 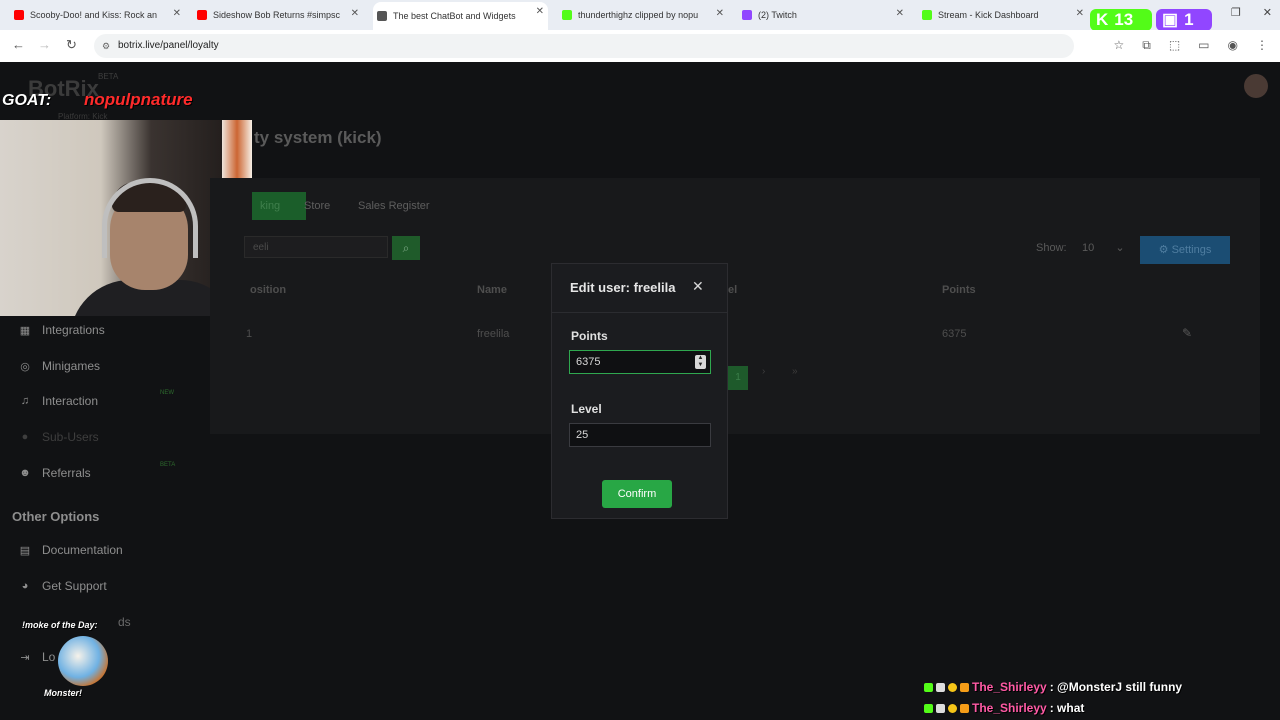 I want to click on book-icon: ▤, so click(x=25, y=550).